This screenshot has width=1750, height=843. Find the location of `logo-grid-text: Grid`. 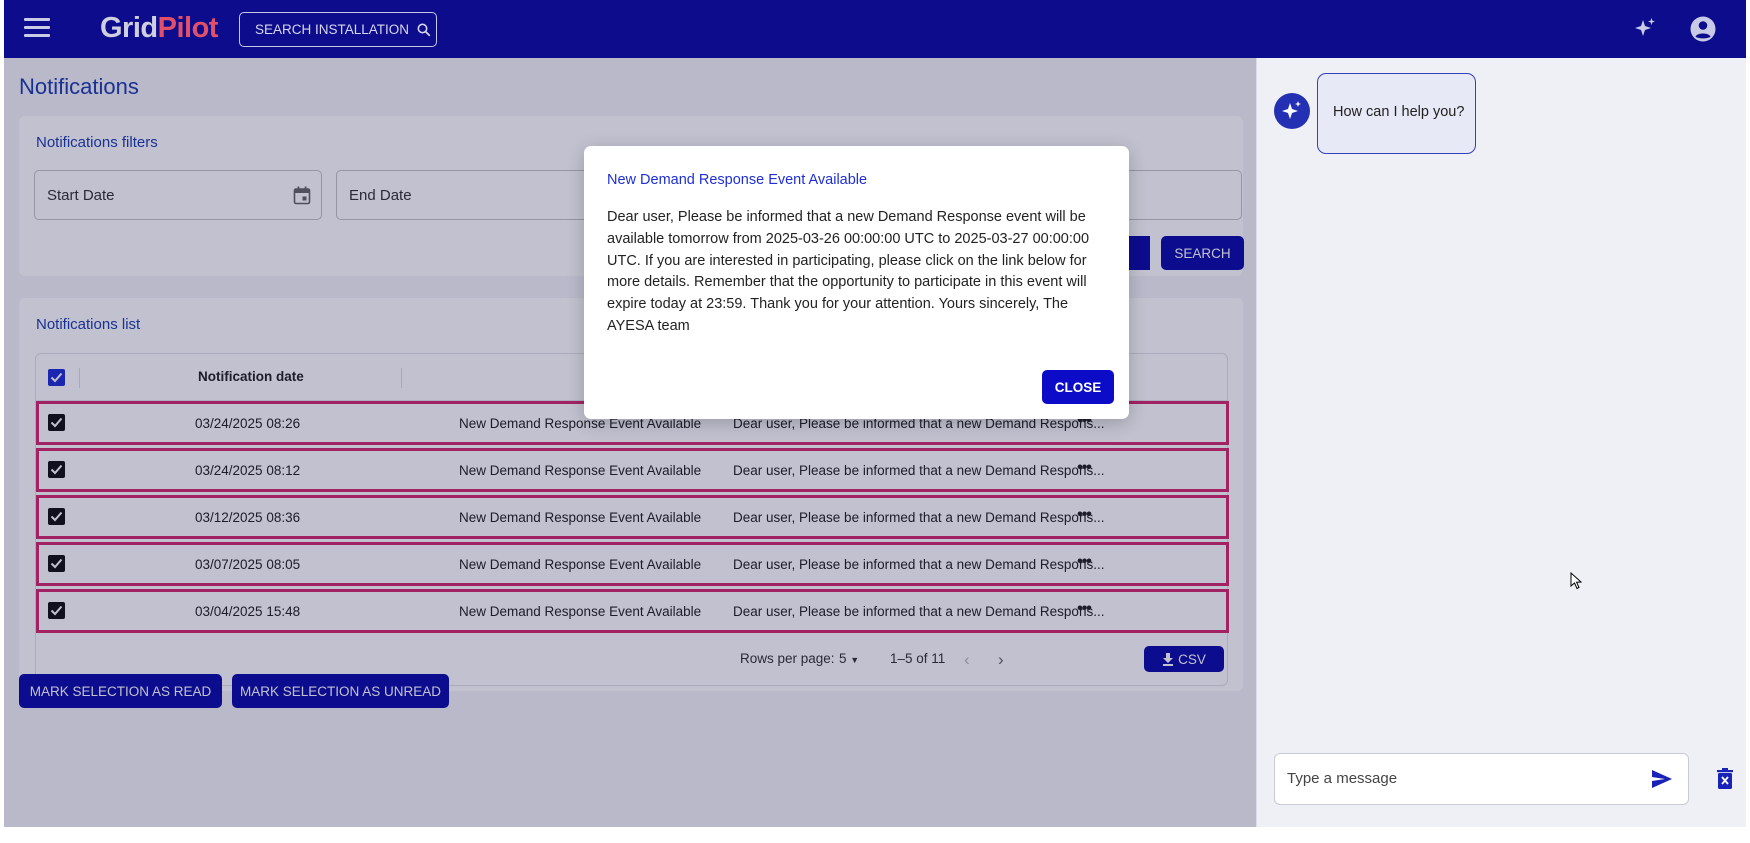

logo-grid-text: Grid is located at coordinates (129, 28).